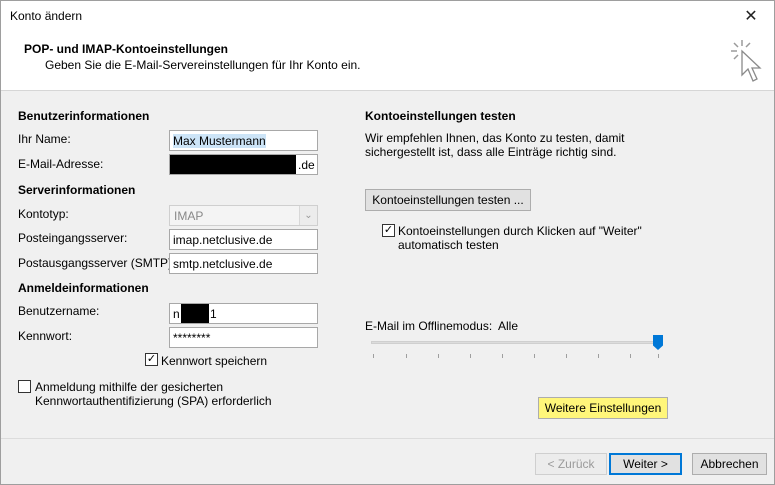 The image size is (775, 485). What do you see at coordinates (243, 313) in the screenshot?
I see `username-field: n 1` at bounding box center [243, 313].